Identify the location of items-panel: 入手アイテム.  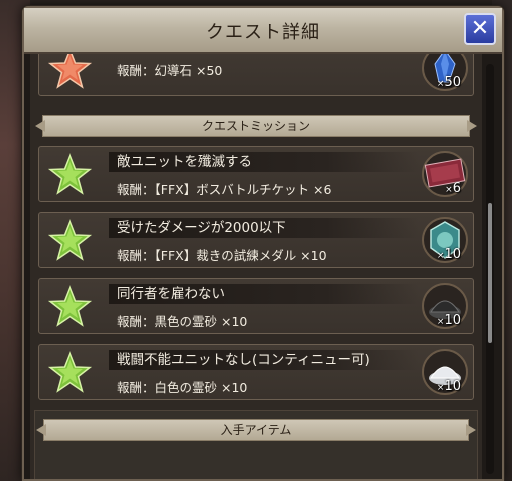
(256, 444).